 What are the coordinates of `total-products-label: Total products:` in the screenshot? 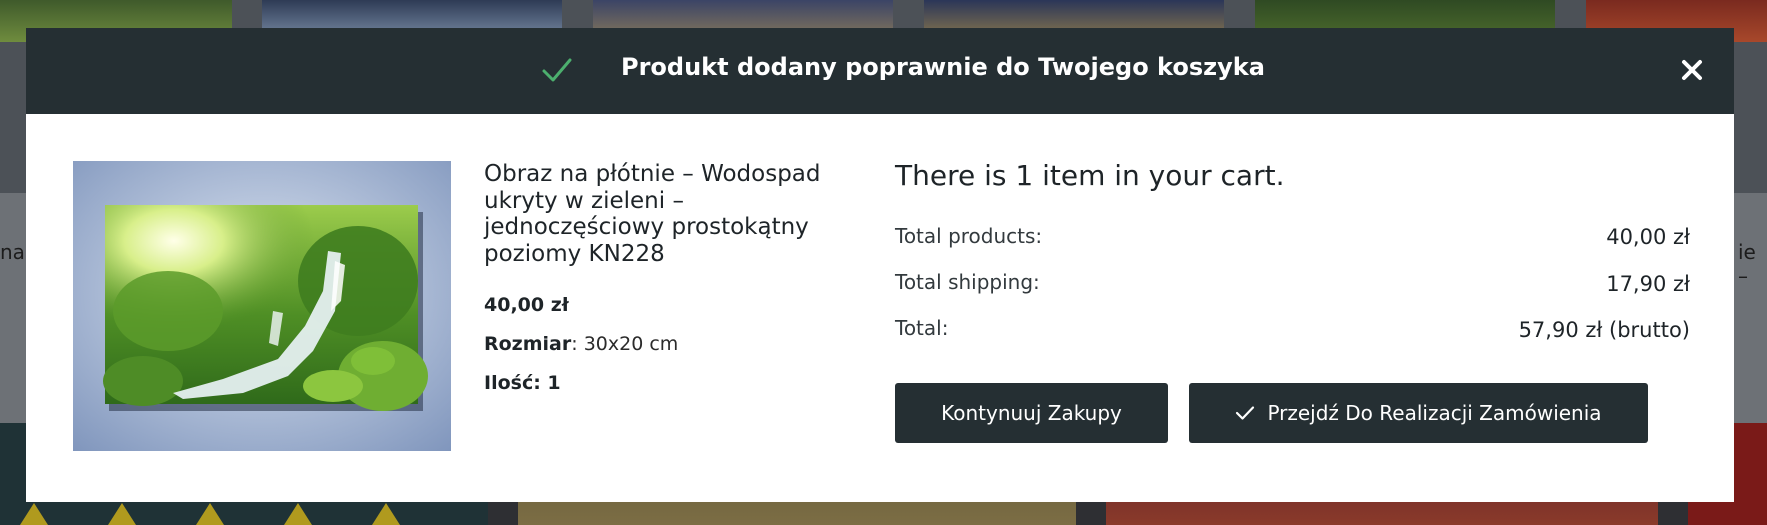 It's located at (969, 236).